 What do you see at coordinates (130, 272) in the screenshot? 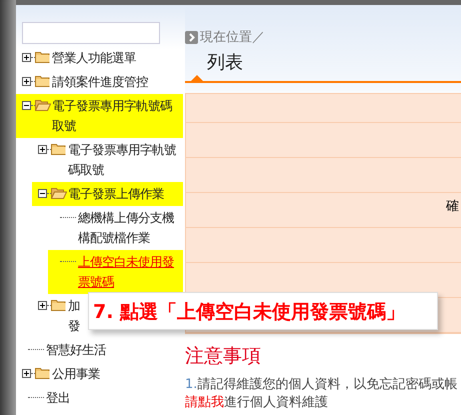
I see `tree-link: 上傳空白未使用發票號碼` at bounding box center [130, 272].